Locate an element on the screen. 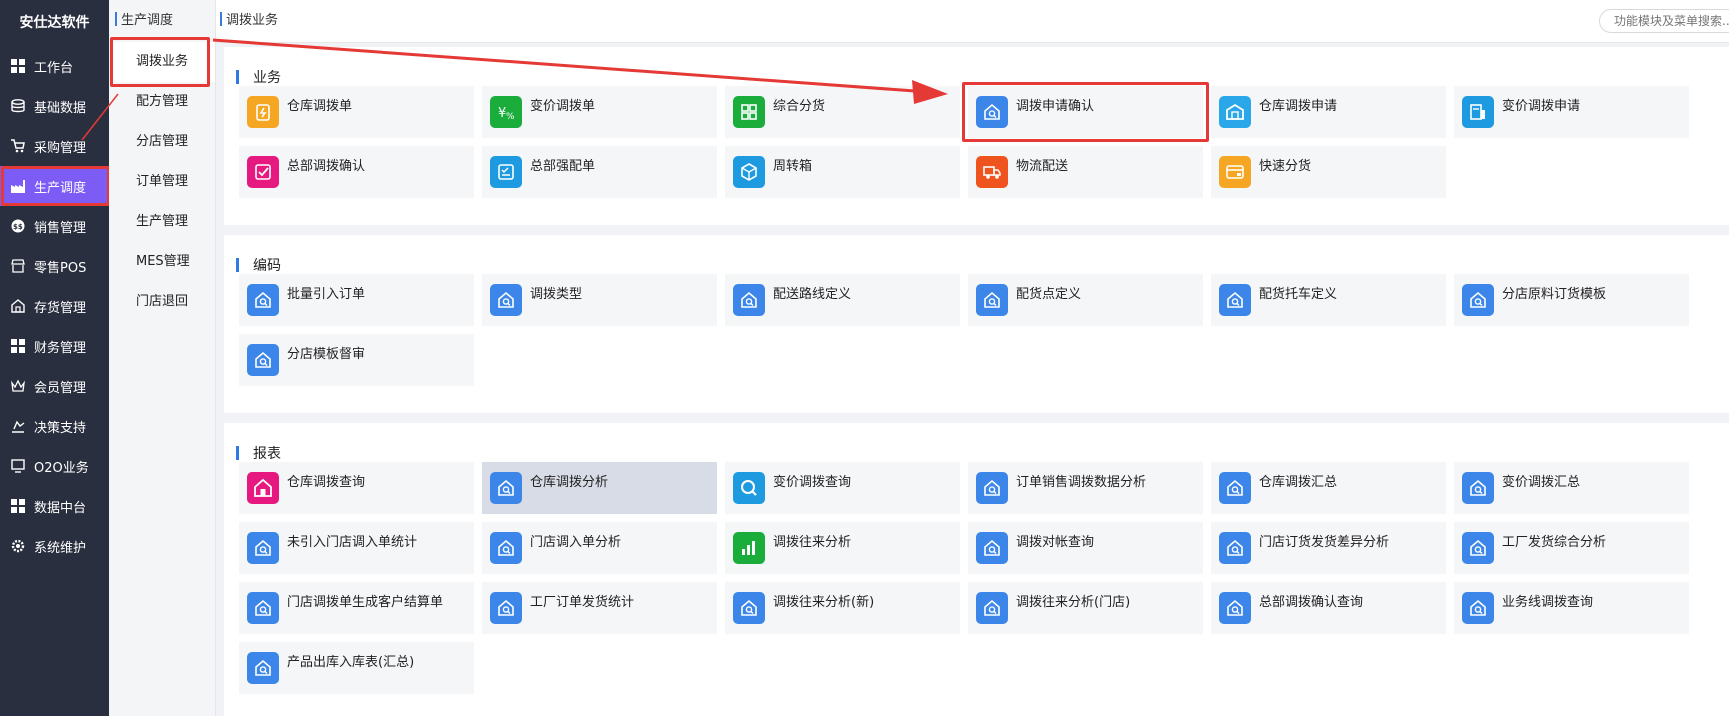  card-label: 总部强配单 is located at coordinates (563, 166).